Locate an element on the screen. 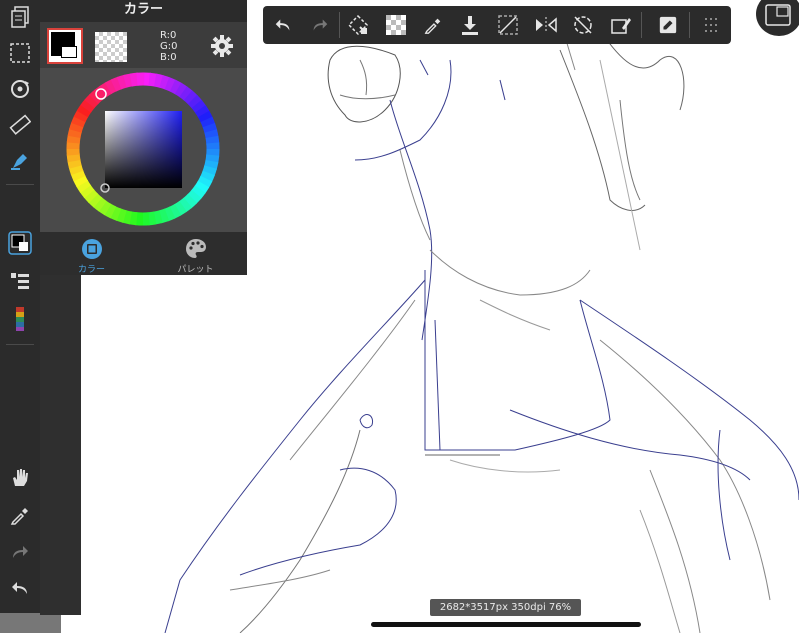 The width and height of the screenshot is (799, 633). rgb-readout: R:0 G:0 B:0 is located at coordinates (168, 46).